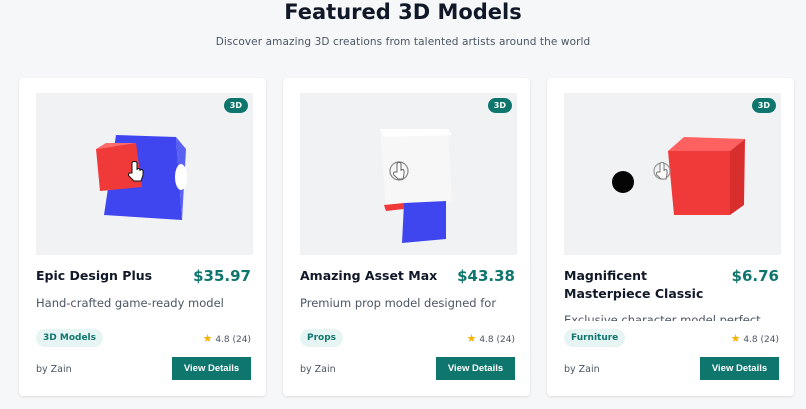 This screenshot has height=409, width=806. I want to click on hand-pointer-icon, so click(662, 171).